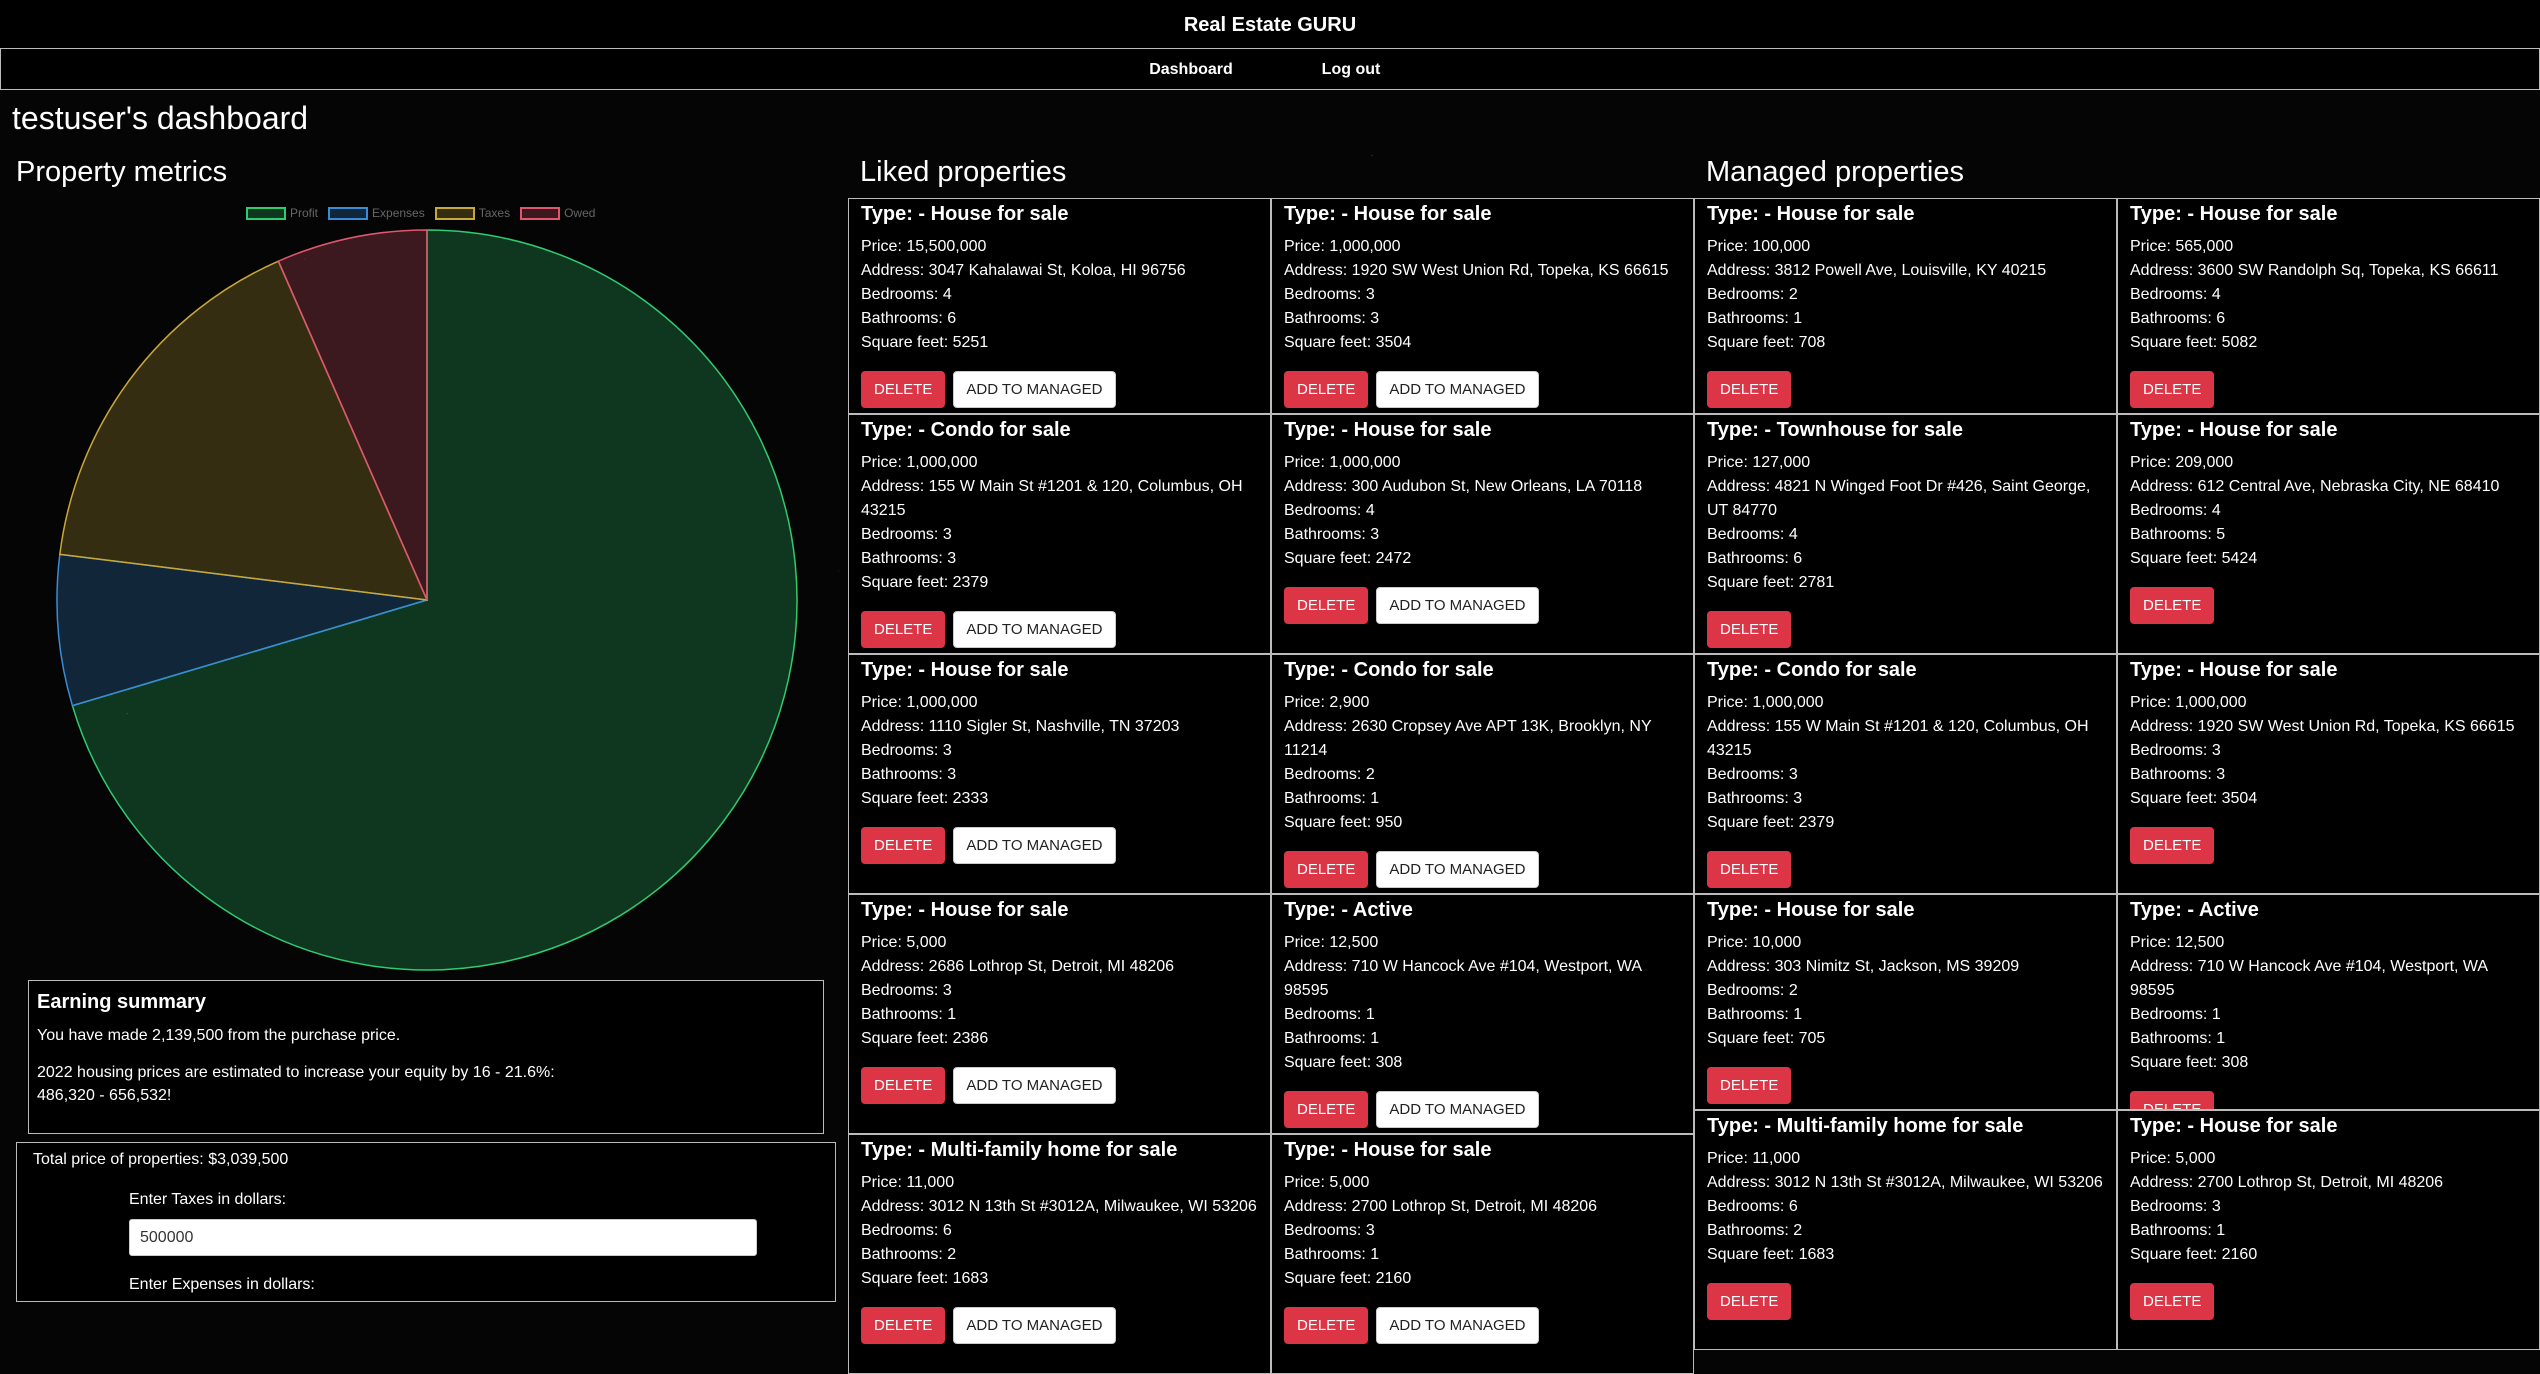 Image resolution: width=2540 pixels, height=1374 pixels. I want to click on taxes-input, so click(443, 1237).